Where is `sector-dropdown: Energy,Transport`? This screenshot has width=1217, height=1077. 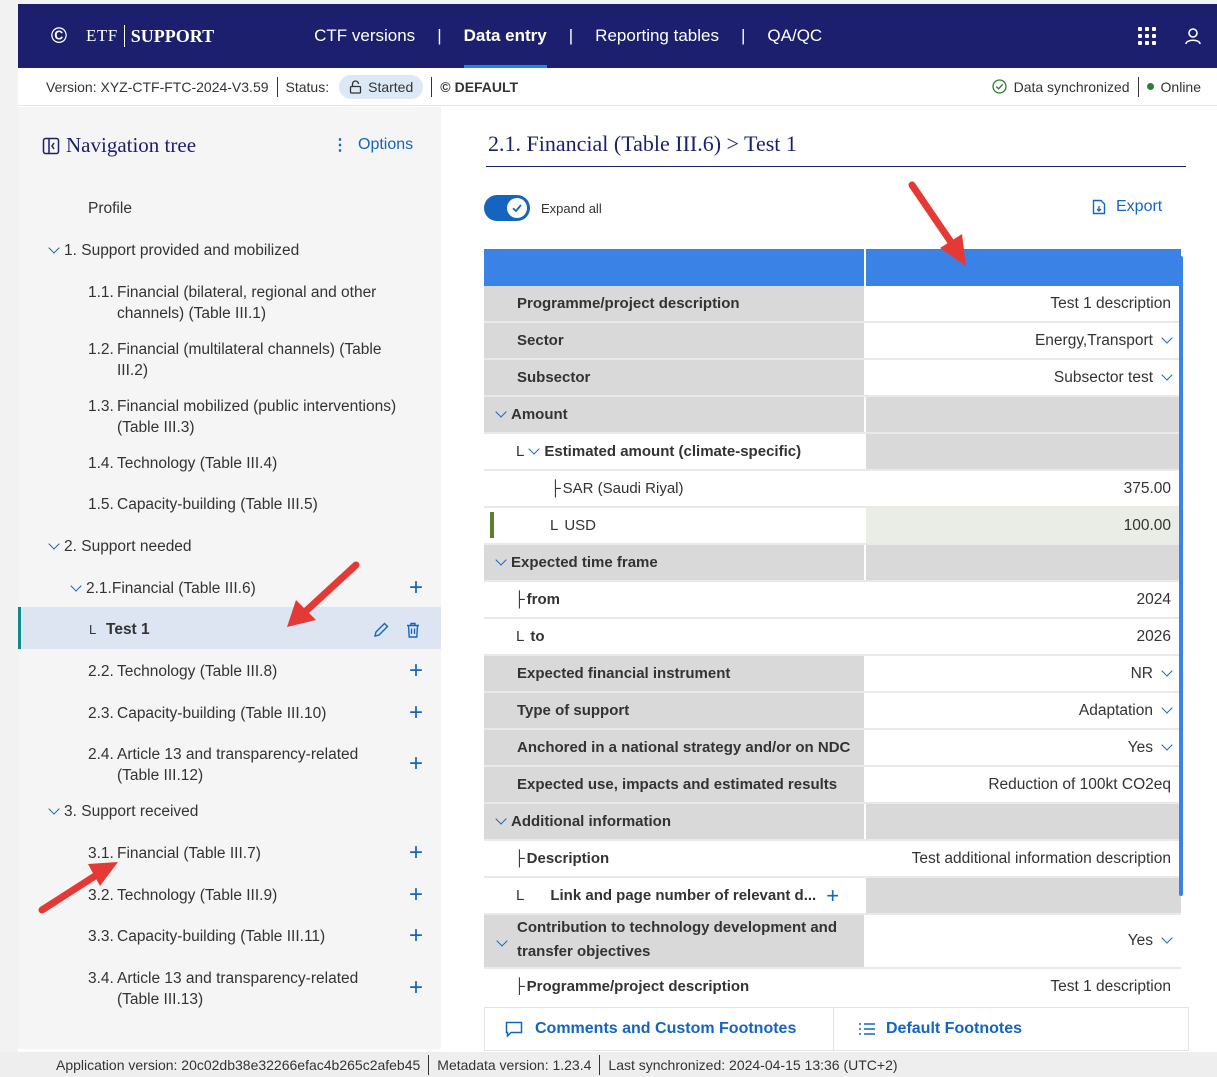 sector-dropdown: Energy,Transport is located at coordinates (1023, 340).